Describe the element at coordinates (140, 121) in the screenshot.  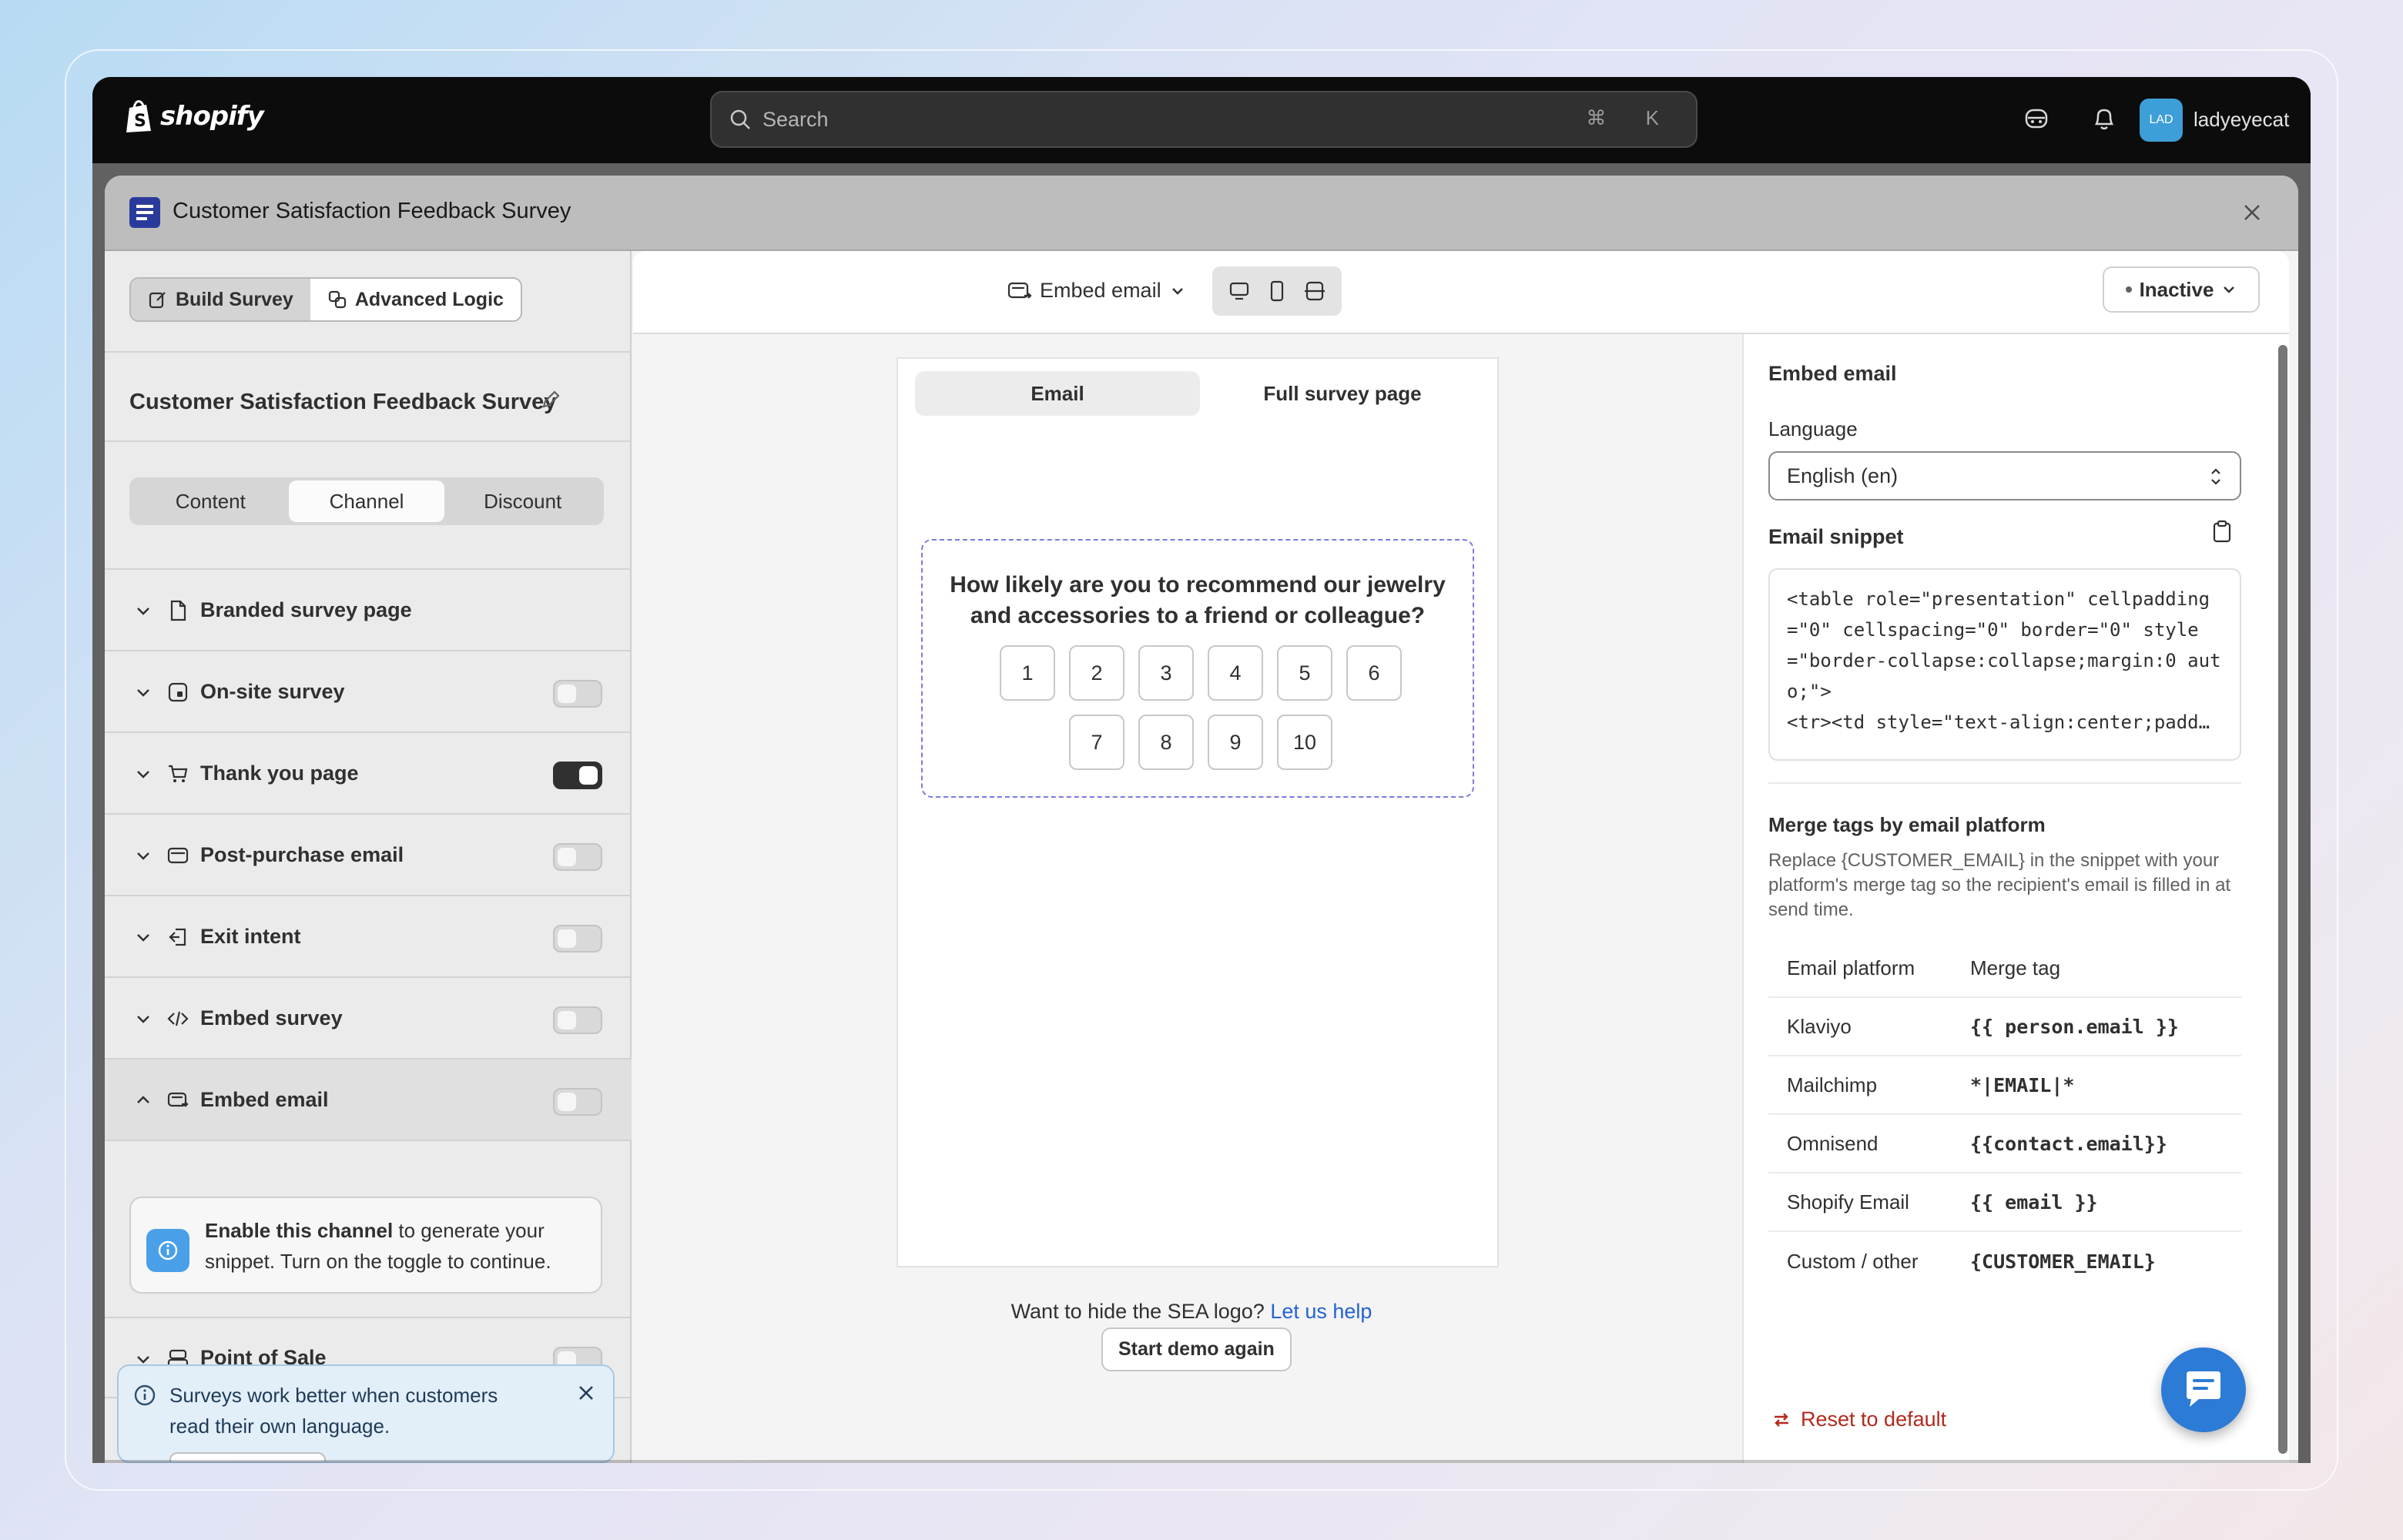
I see `svg-text: S` at that location.